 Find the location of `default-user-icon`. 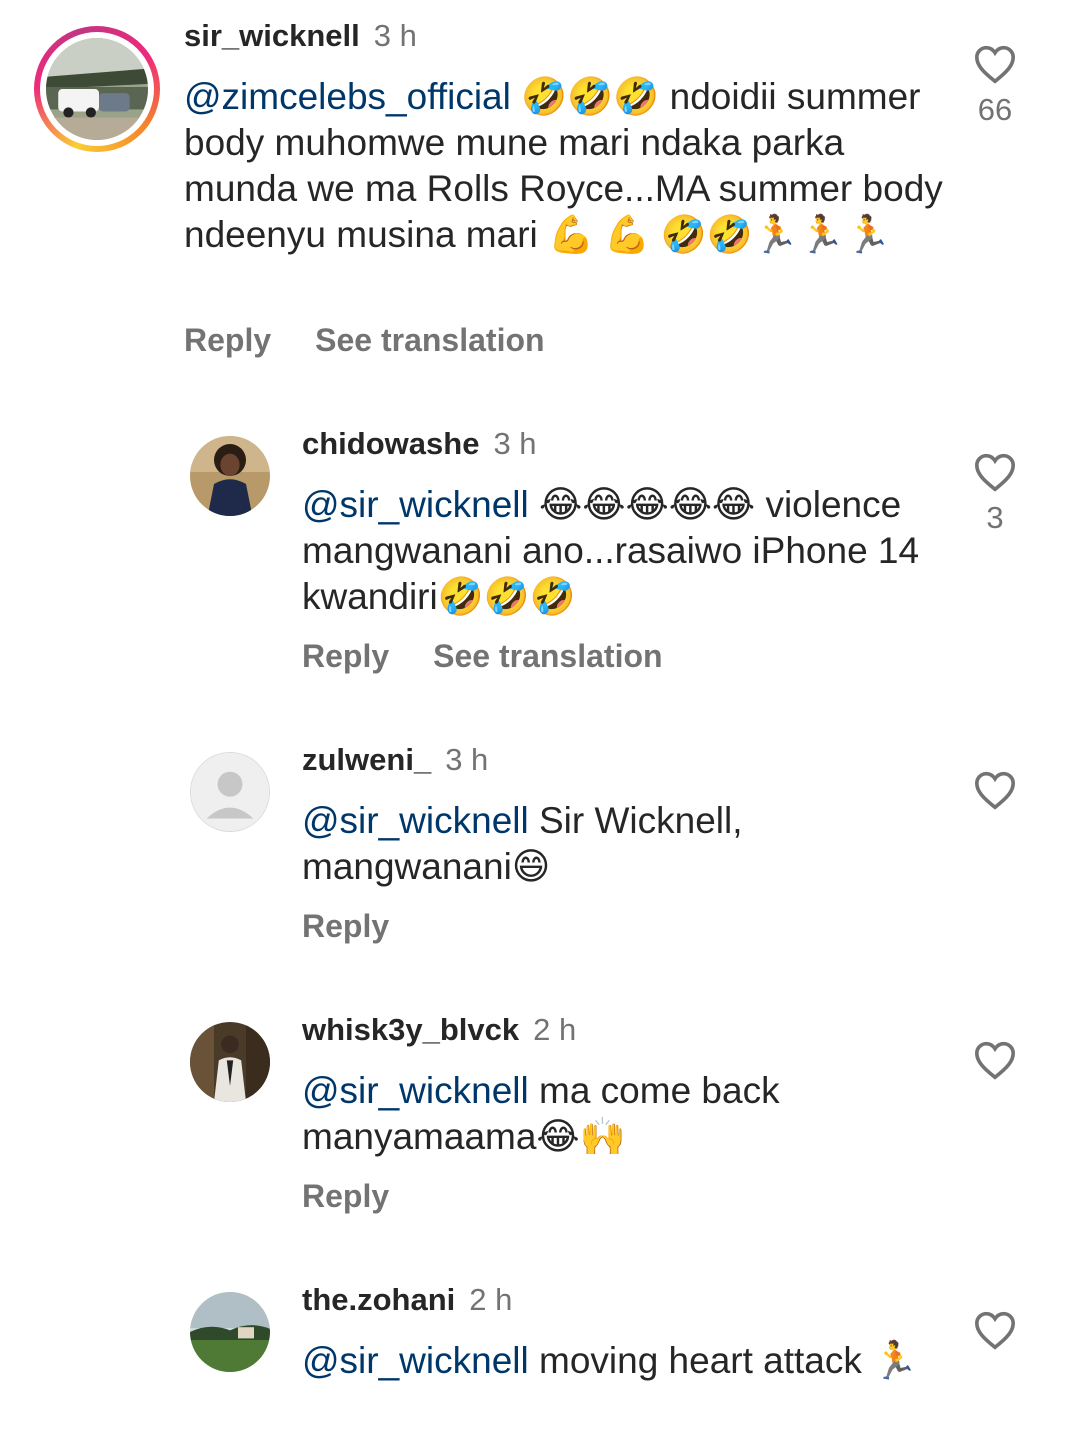

default-user-icon is located at coordinates (230, 792).